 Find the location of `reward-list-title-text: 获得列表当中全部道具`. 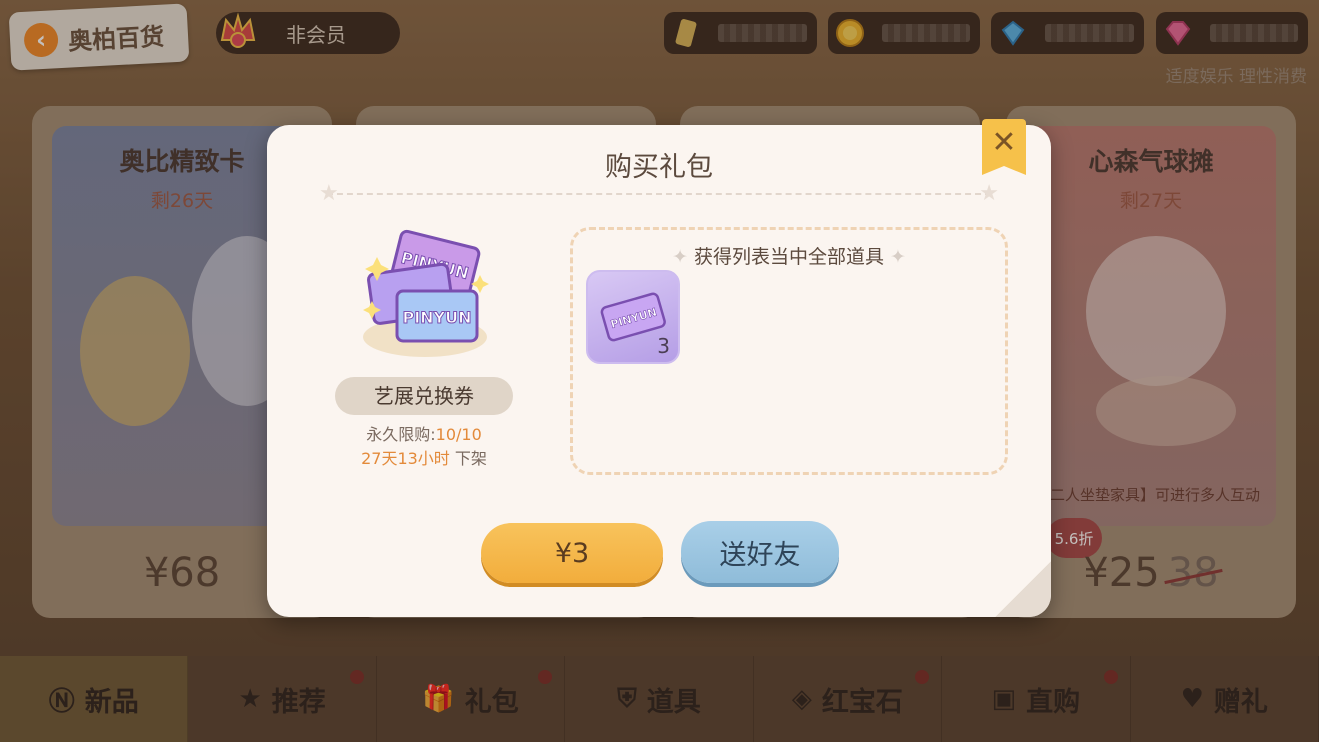

reward-list-title-text: 获得列表当中全部道具 is located at coordinates (788, 257).